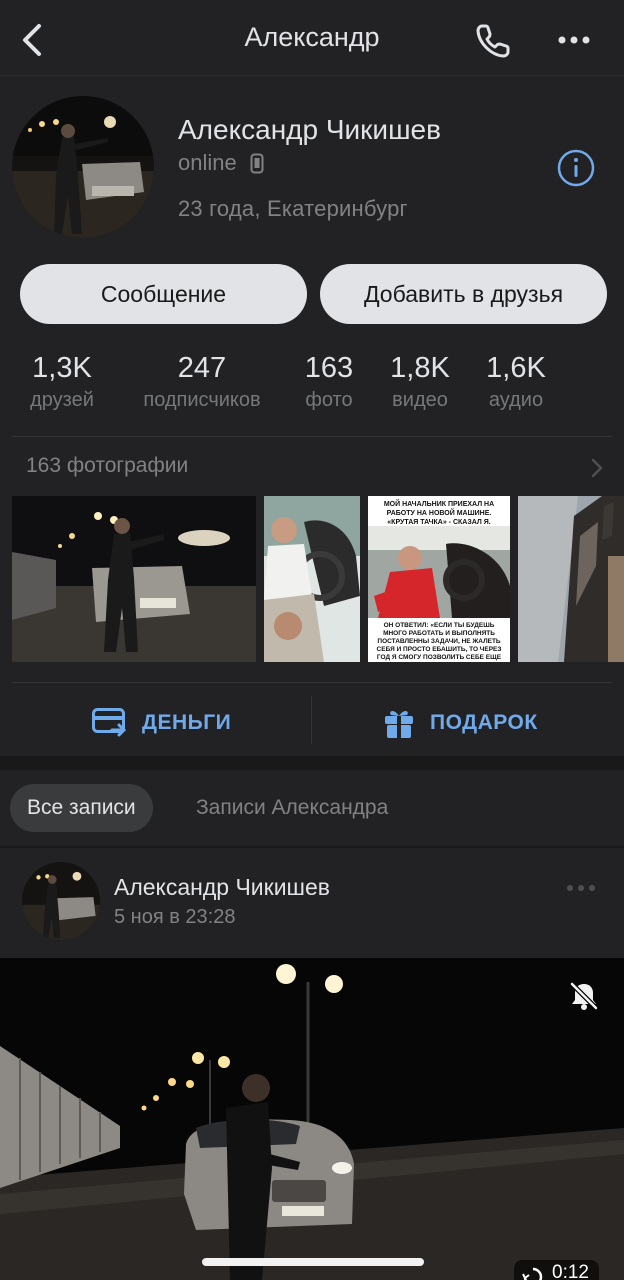 Image resolution: width=624 pixels, height=1280 pixels. I want to click on gift-label: ПОДАРОК, so click(484, 722).